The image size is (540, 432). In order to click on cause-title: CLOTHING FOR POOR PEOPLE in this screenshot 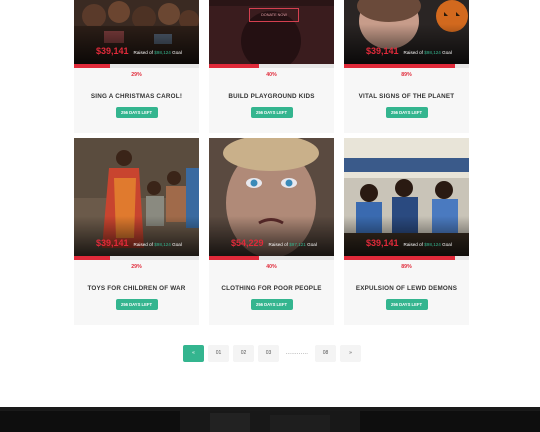, I will do `click(271, 288)`.